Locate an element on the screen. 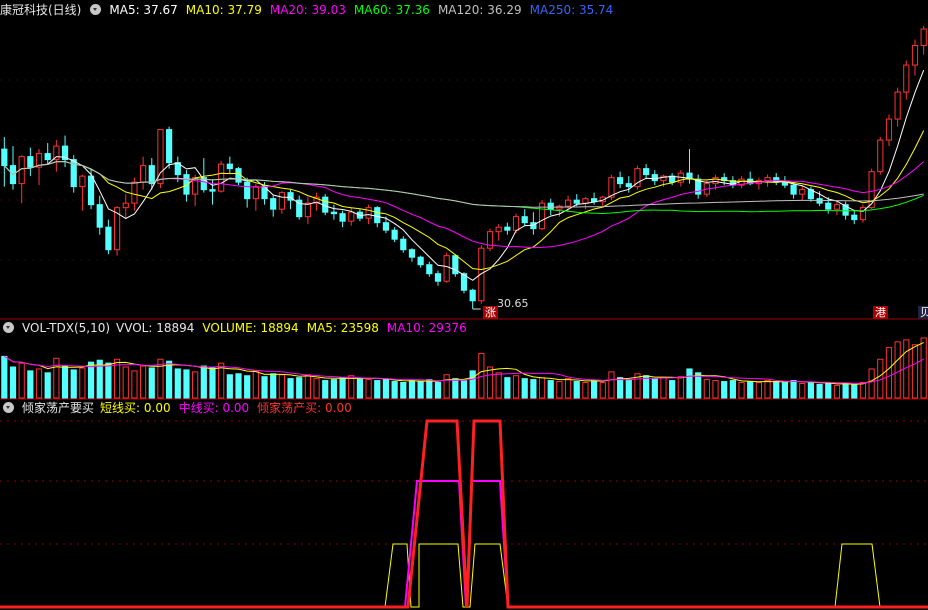  ma-label-2: MA20: 39.03 is located at coordinates (307, 10).